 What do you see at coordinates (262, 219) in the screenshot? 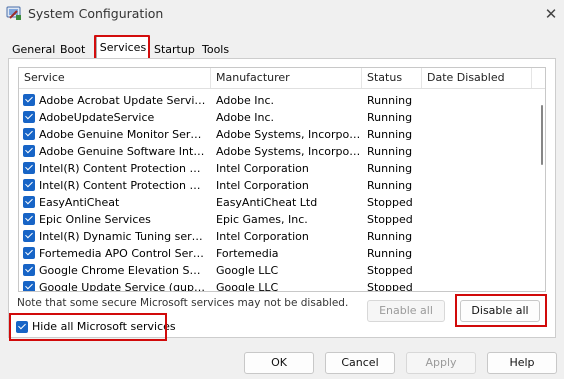
I see `manufacturer-name: Epic Games, Inc.` at bounding box center [262, 219].